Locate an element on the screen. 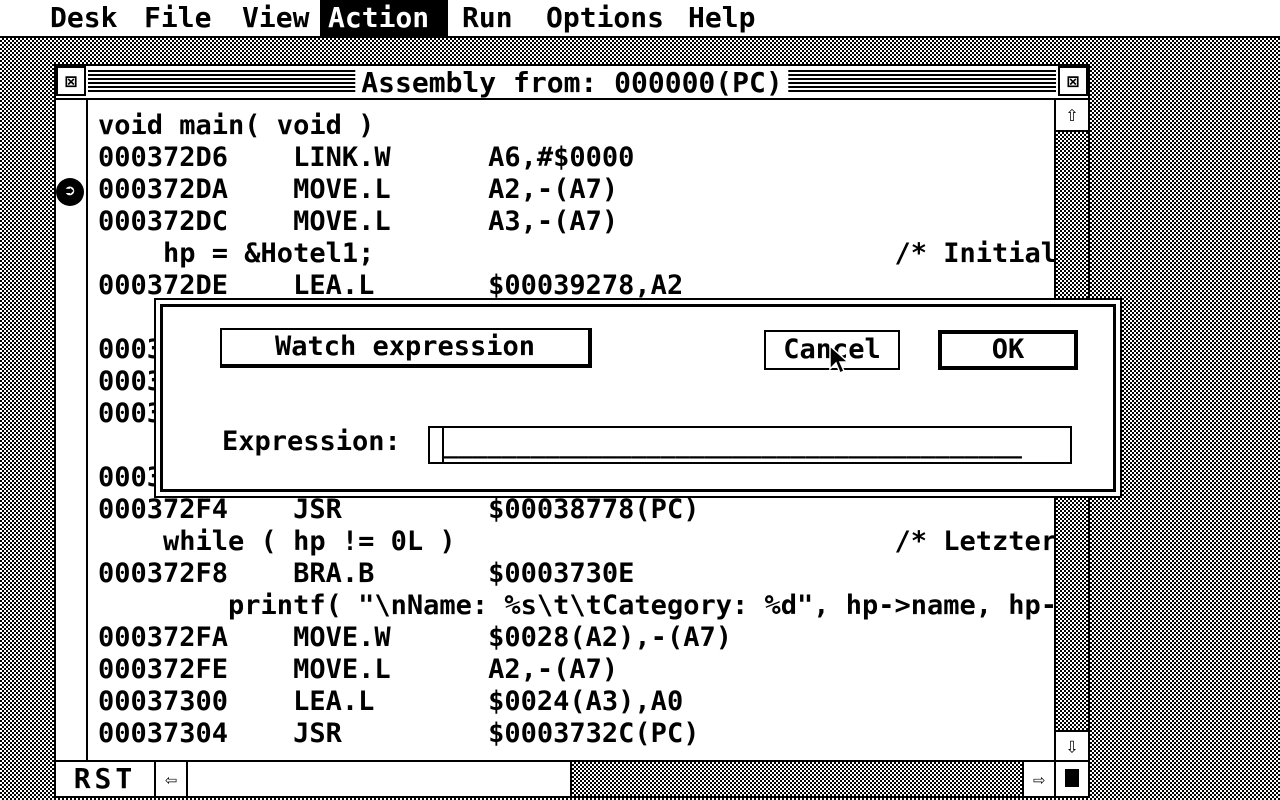 Image resolution: width=1280 pixels, height=800 pixels. code-line: 000372DA MOVE.L A2,-(A7) is located at coordinates (358, 190).